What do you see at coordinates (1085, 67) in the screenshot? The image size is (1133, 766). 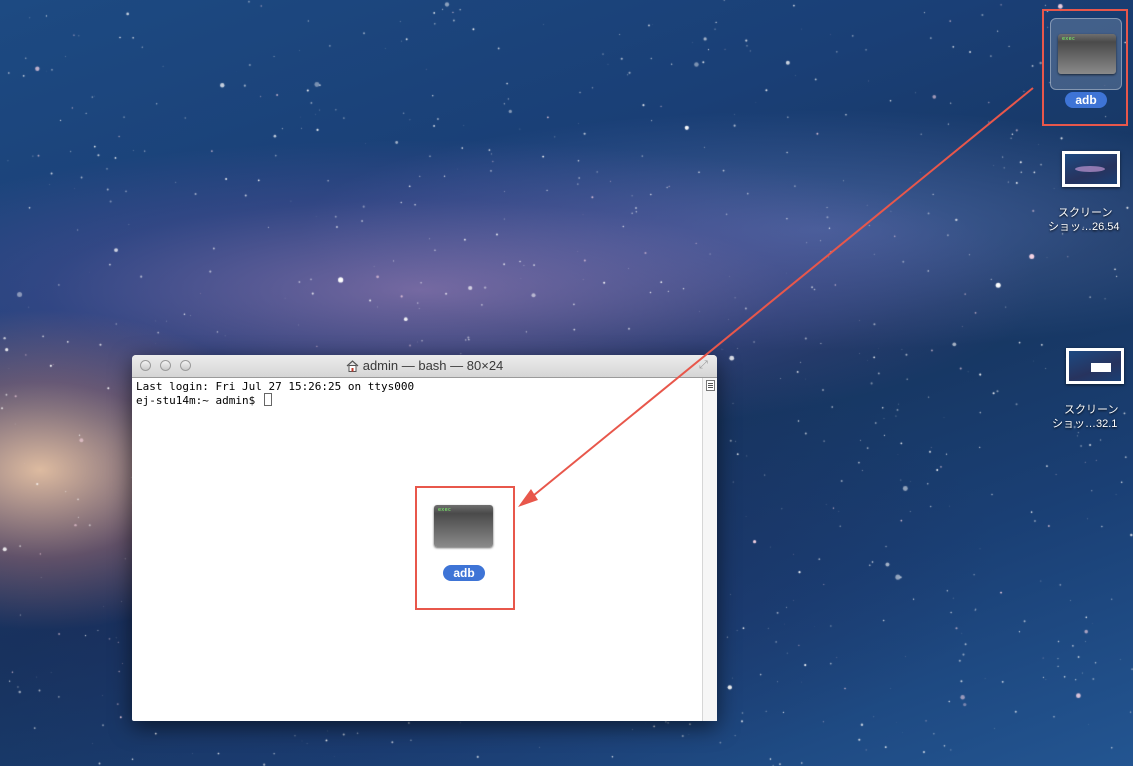 I see `highlight-box-desktop-adb` at bounding box center [1085, 67].